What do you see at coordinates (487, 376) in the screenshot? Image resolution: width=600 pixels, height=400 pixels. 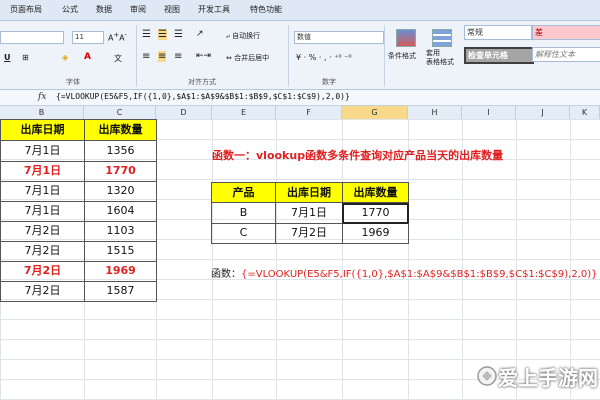 I see `watermark-logo-icon` at bounding box center [487, 376].